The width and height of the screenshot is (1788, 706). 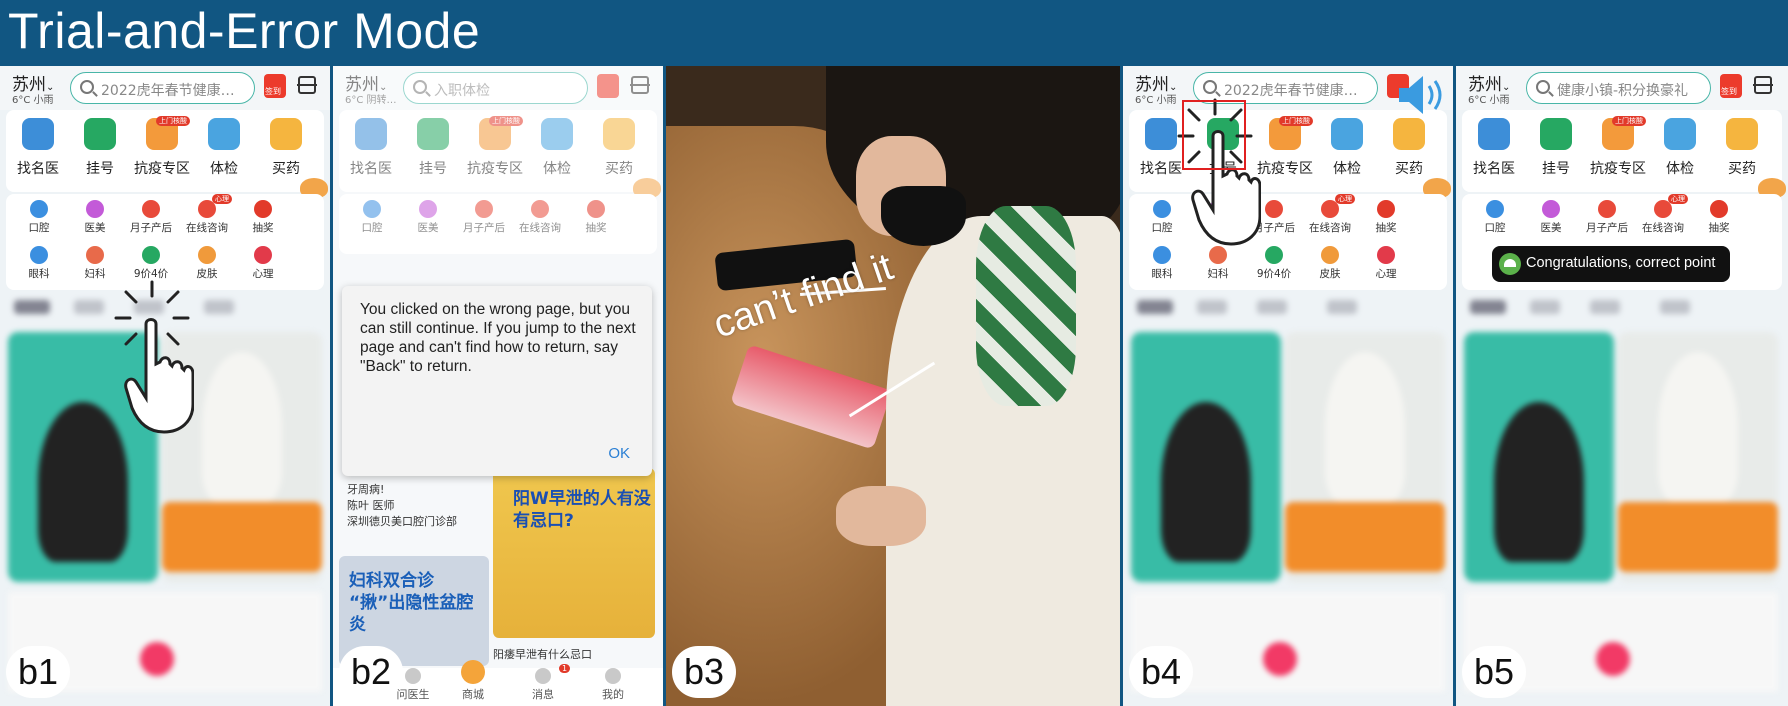 What do you see at coordinates (1409, 169) in the screenshot?
I see `feature-label: 买药` at bounding box center [1409, 169].